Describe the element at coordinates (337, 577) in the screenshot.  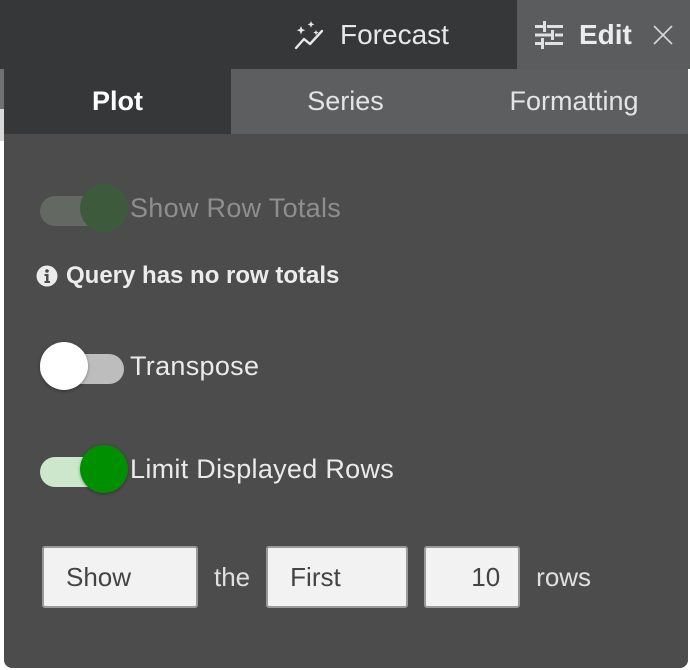
I see `first-last-select: First` at that location.